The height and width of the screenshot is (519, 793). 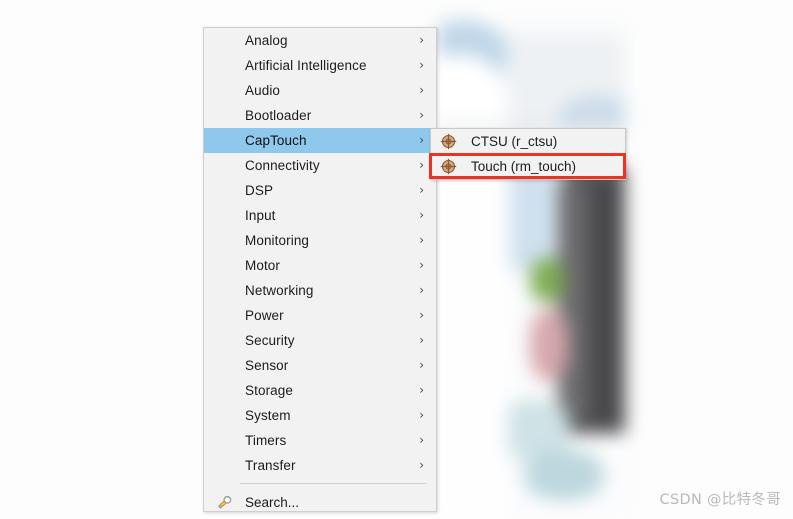 I want to click on blur-shape-teal-blob, so click(x=564, y=475).